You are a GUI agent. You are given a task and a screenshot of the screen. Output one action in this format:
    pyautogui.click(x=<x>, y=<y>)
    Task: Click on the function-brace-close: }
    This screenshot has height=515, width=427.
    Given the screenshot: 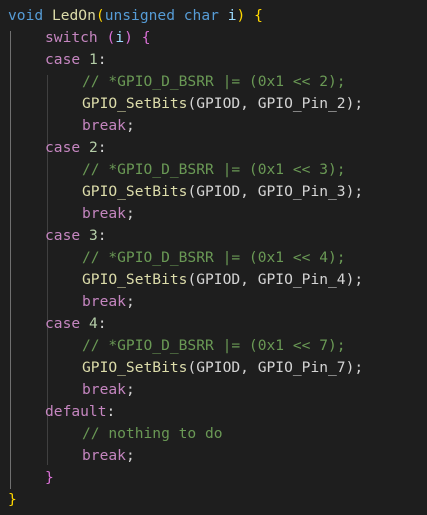 What is the action you would take?
    pyautogui.click(x=12, y=499)
    